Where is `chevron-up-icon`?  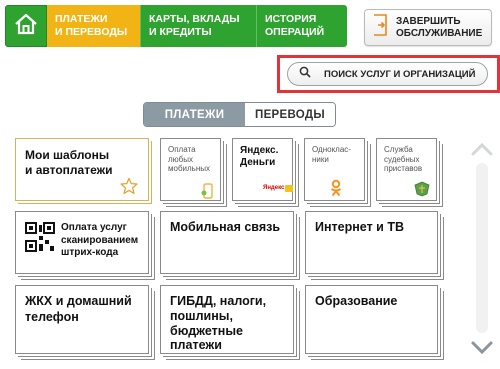 chevron-up-icon is located at coordinates (482, 152).